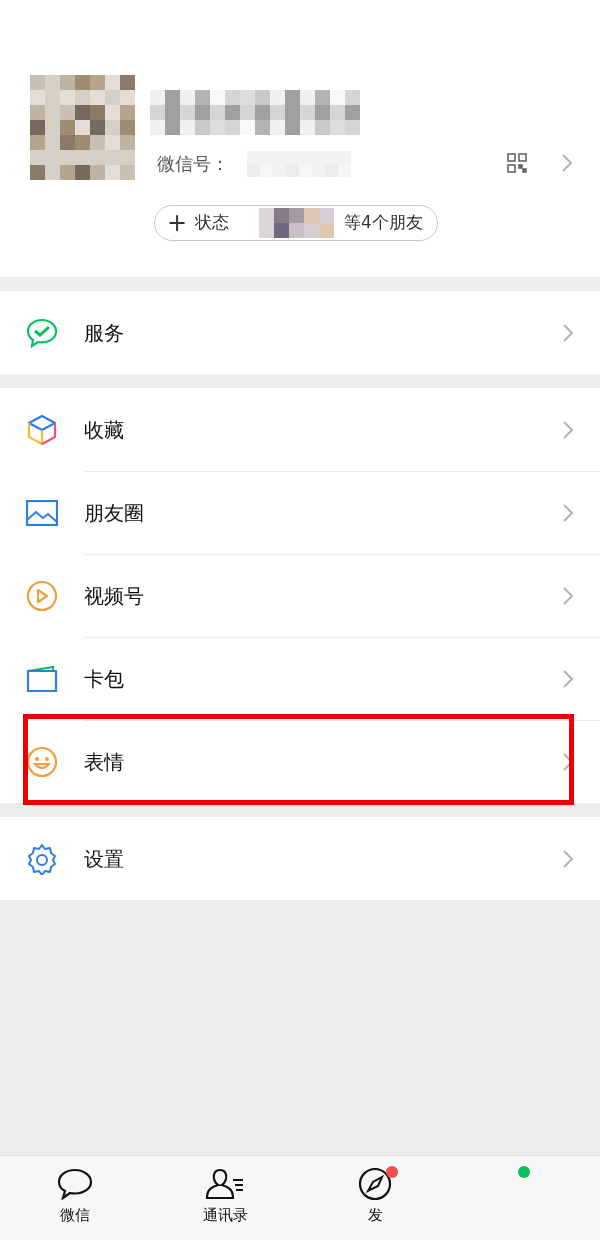 Image resolution: width=600 pixels, height=1240 pixels. I want to click on menu-item: 服务, so click(300, 332).